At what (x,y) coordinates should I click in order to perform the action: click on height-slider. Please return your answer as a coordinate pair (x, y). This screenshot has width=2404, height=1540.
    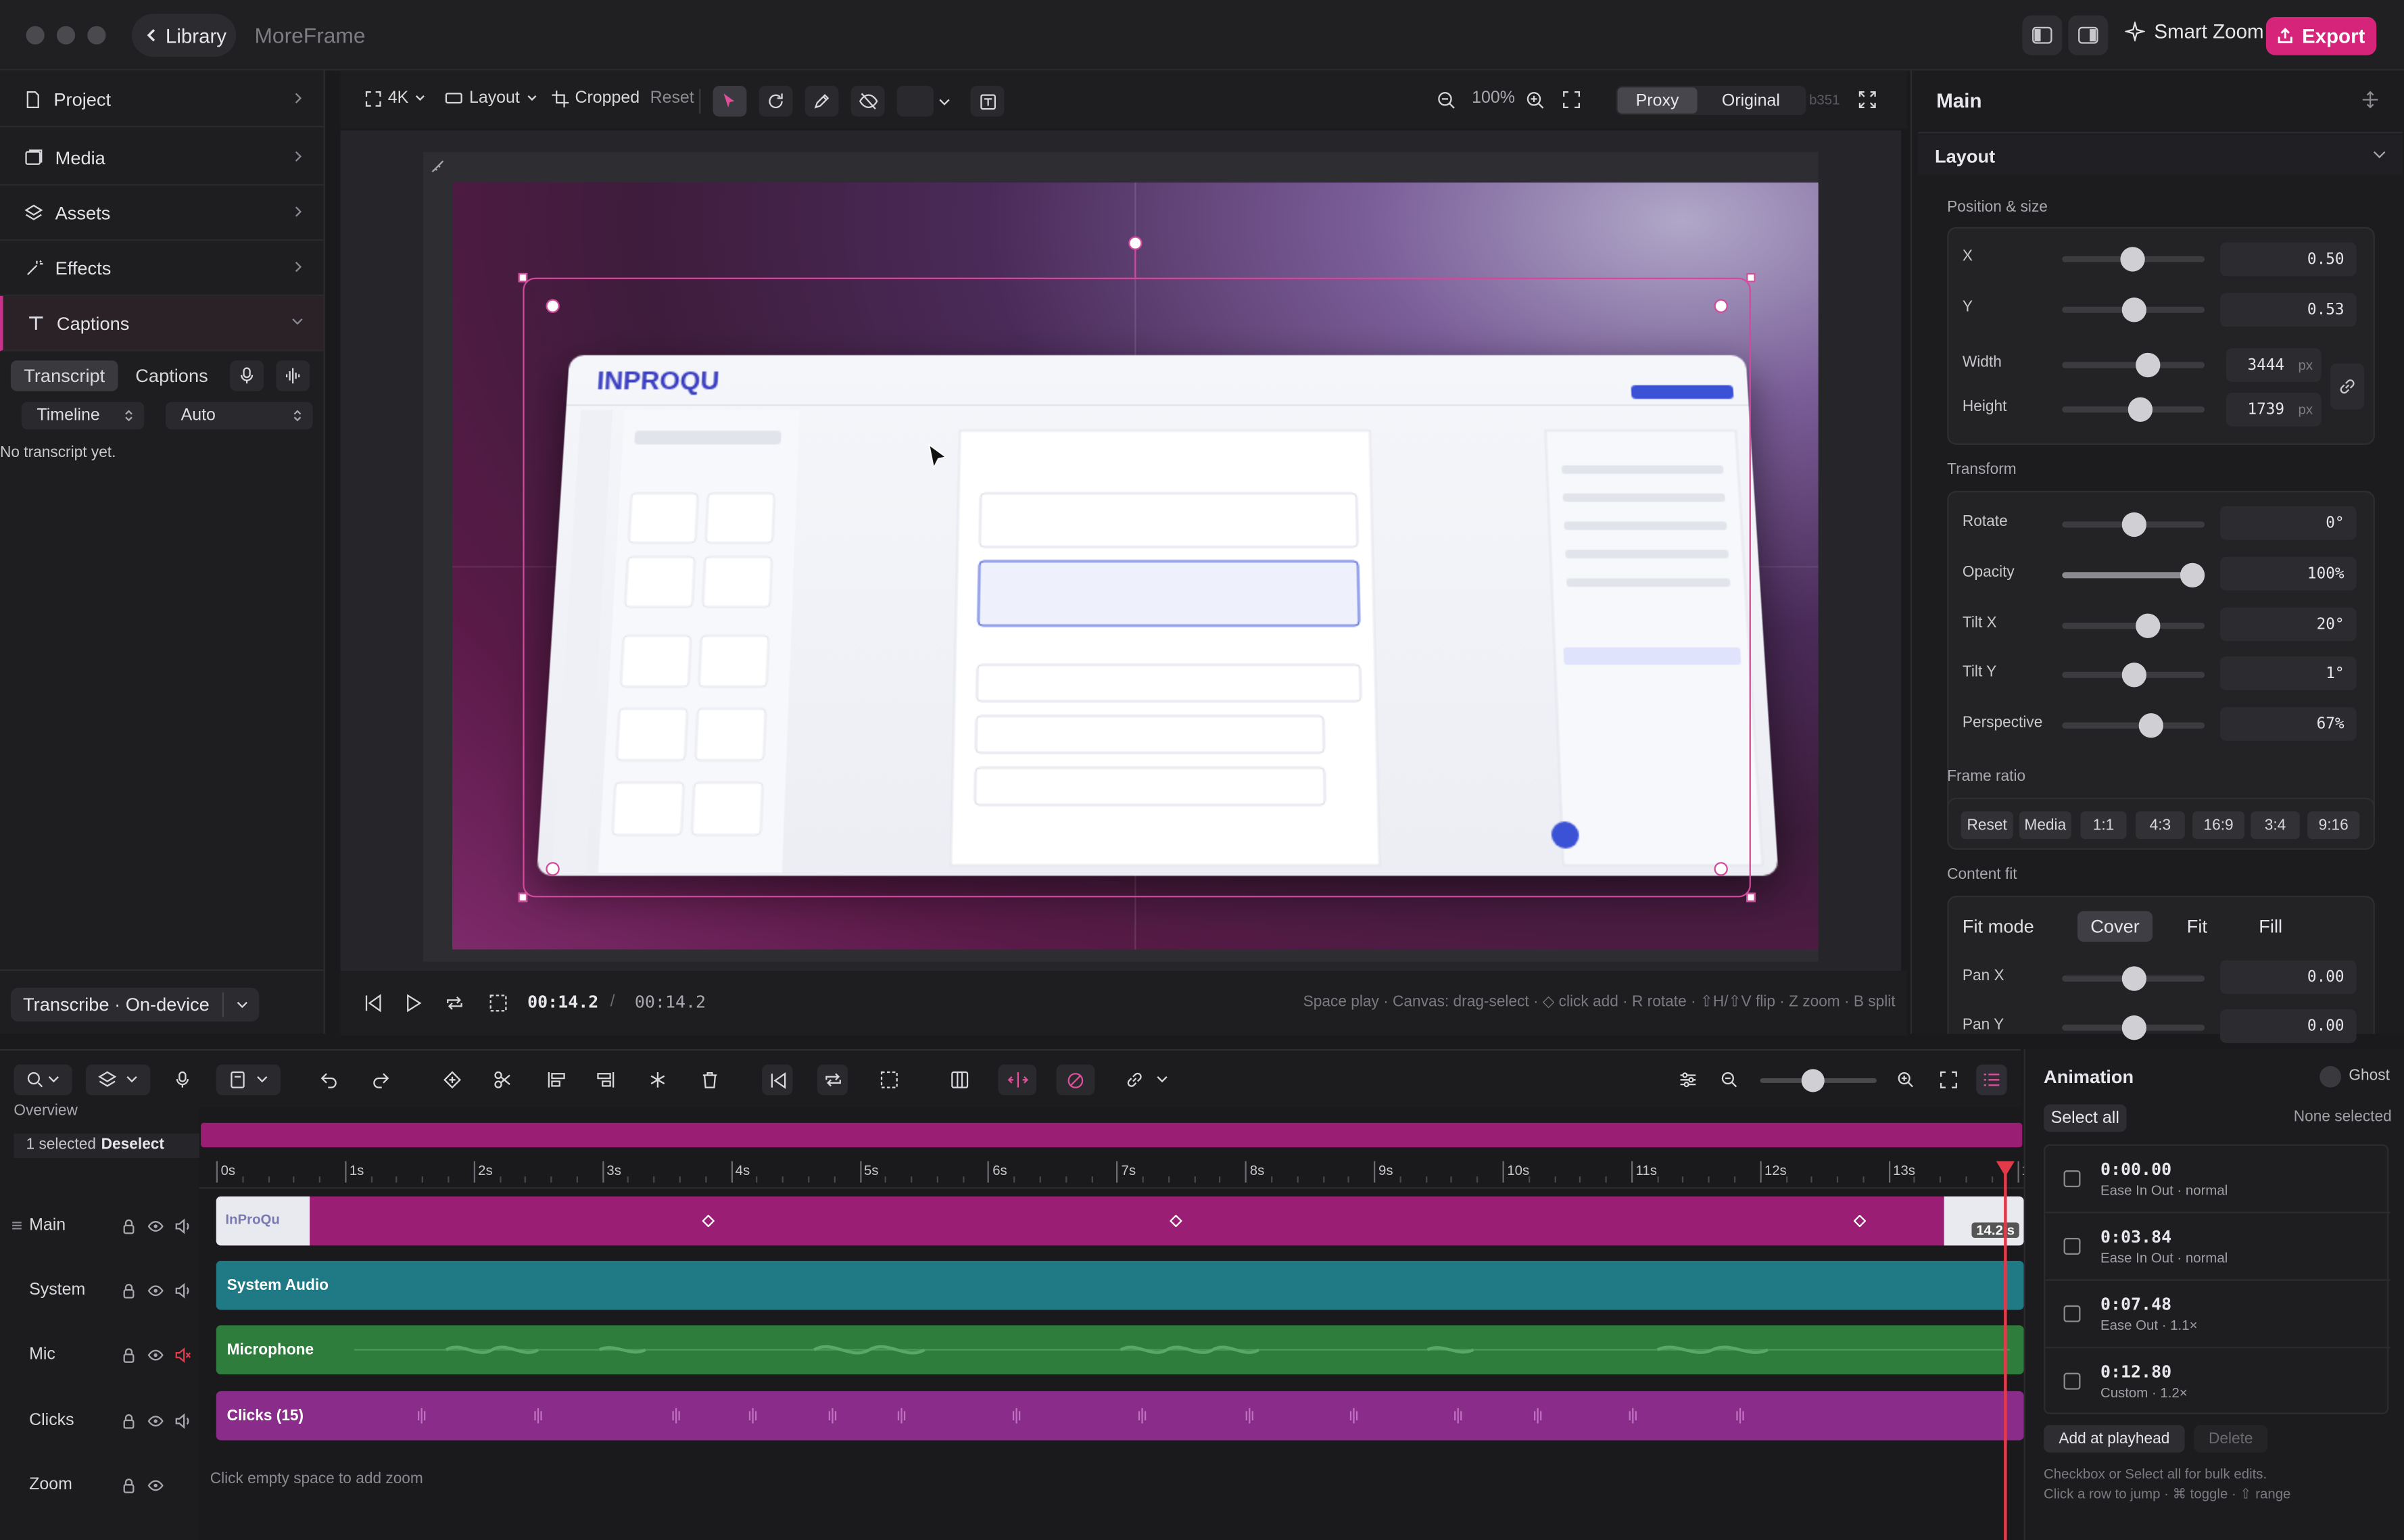
    Looking at the image, I should click on (2133, 409).